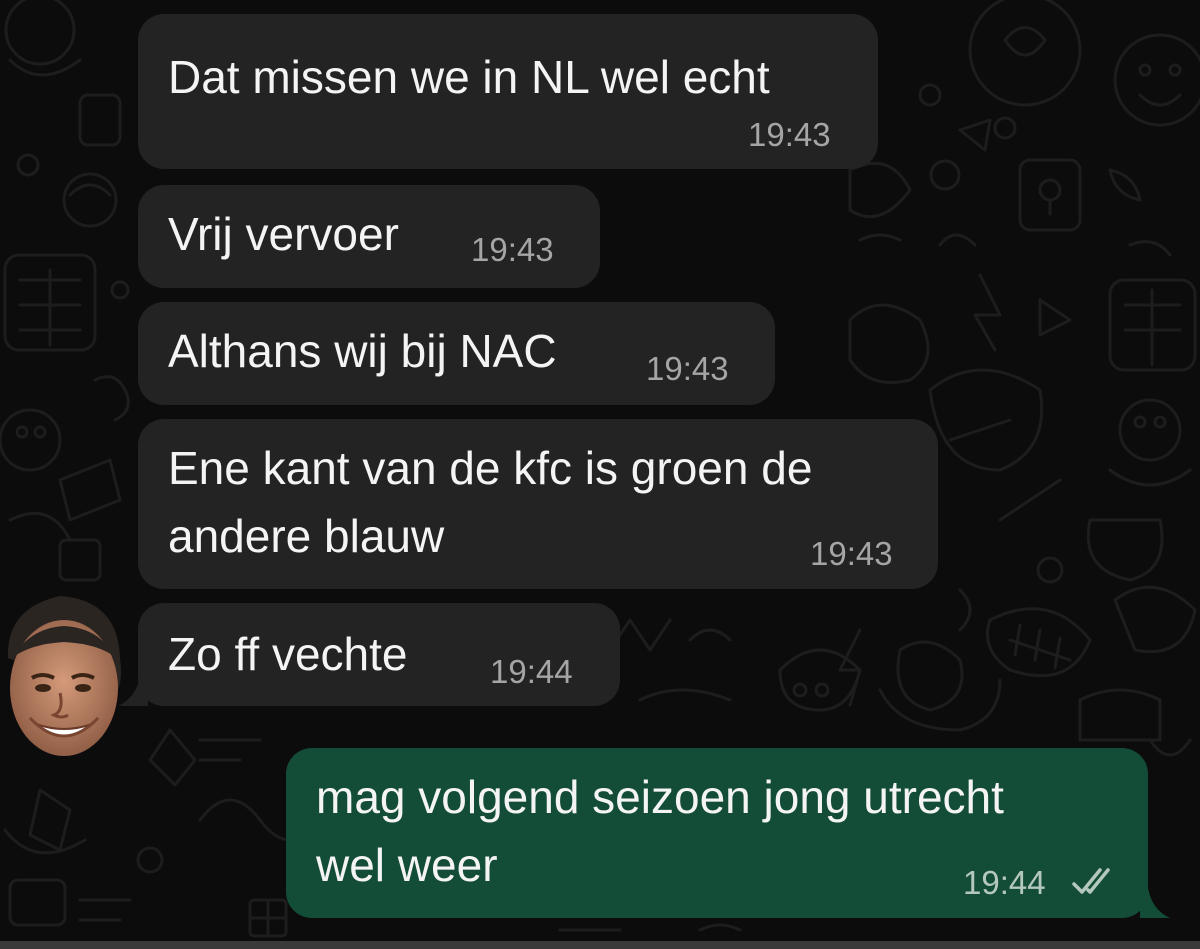 The height and width of the screenshot is (949, 1200). I want to click on message-text-line: wel weer, so click(407, 865).